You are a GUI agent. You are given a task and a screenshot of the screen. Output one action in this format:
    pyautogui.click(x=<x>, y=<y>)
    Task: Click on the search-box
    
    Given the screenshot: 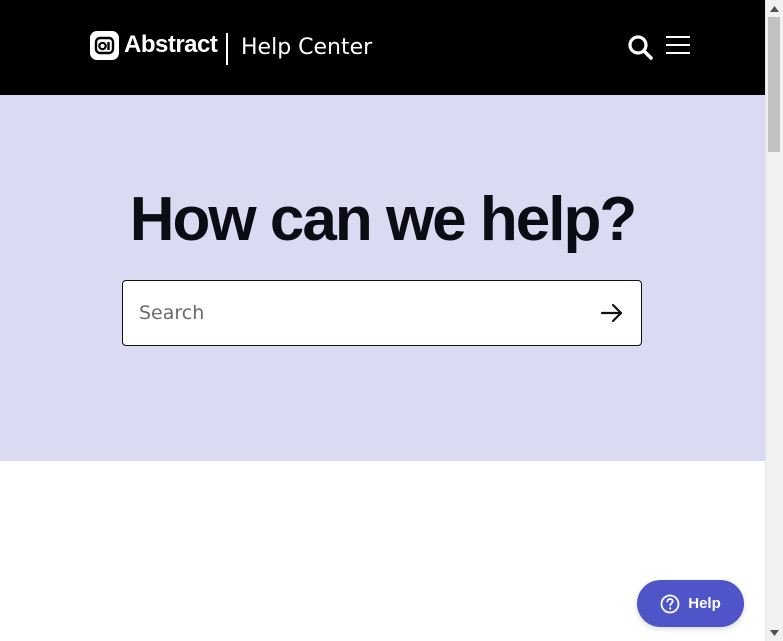 What is the action you would take?
    pyautogui.click(x=382, y=313)
    